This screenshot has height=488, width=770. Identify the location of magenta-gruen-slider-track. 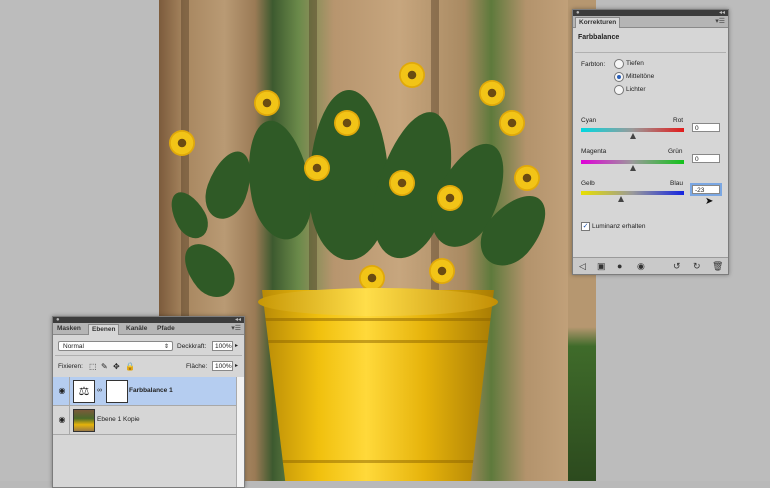
(632, 165).